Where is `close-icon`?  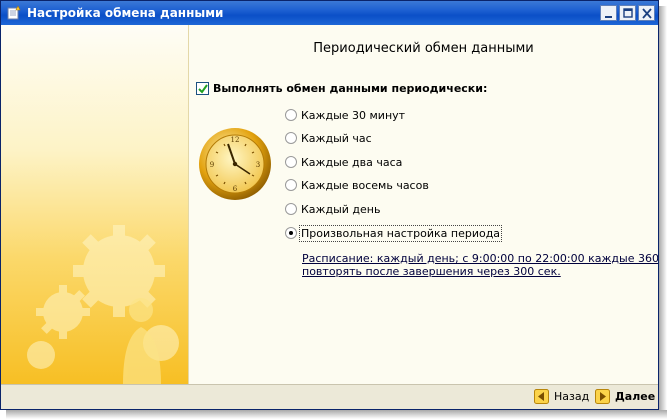
close-icon is located at coordinates (647, 13).